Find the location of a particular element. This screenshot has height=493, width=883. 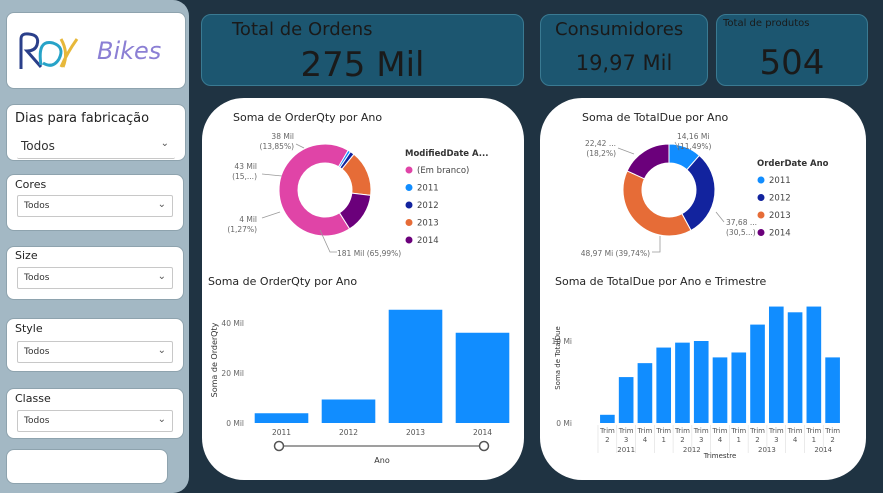

chart-title: Soma de TotalDue por Ano e Trimestre is located at coordinates (661, 281).